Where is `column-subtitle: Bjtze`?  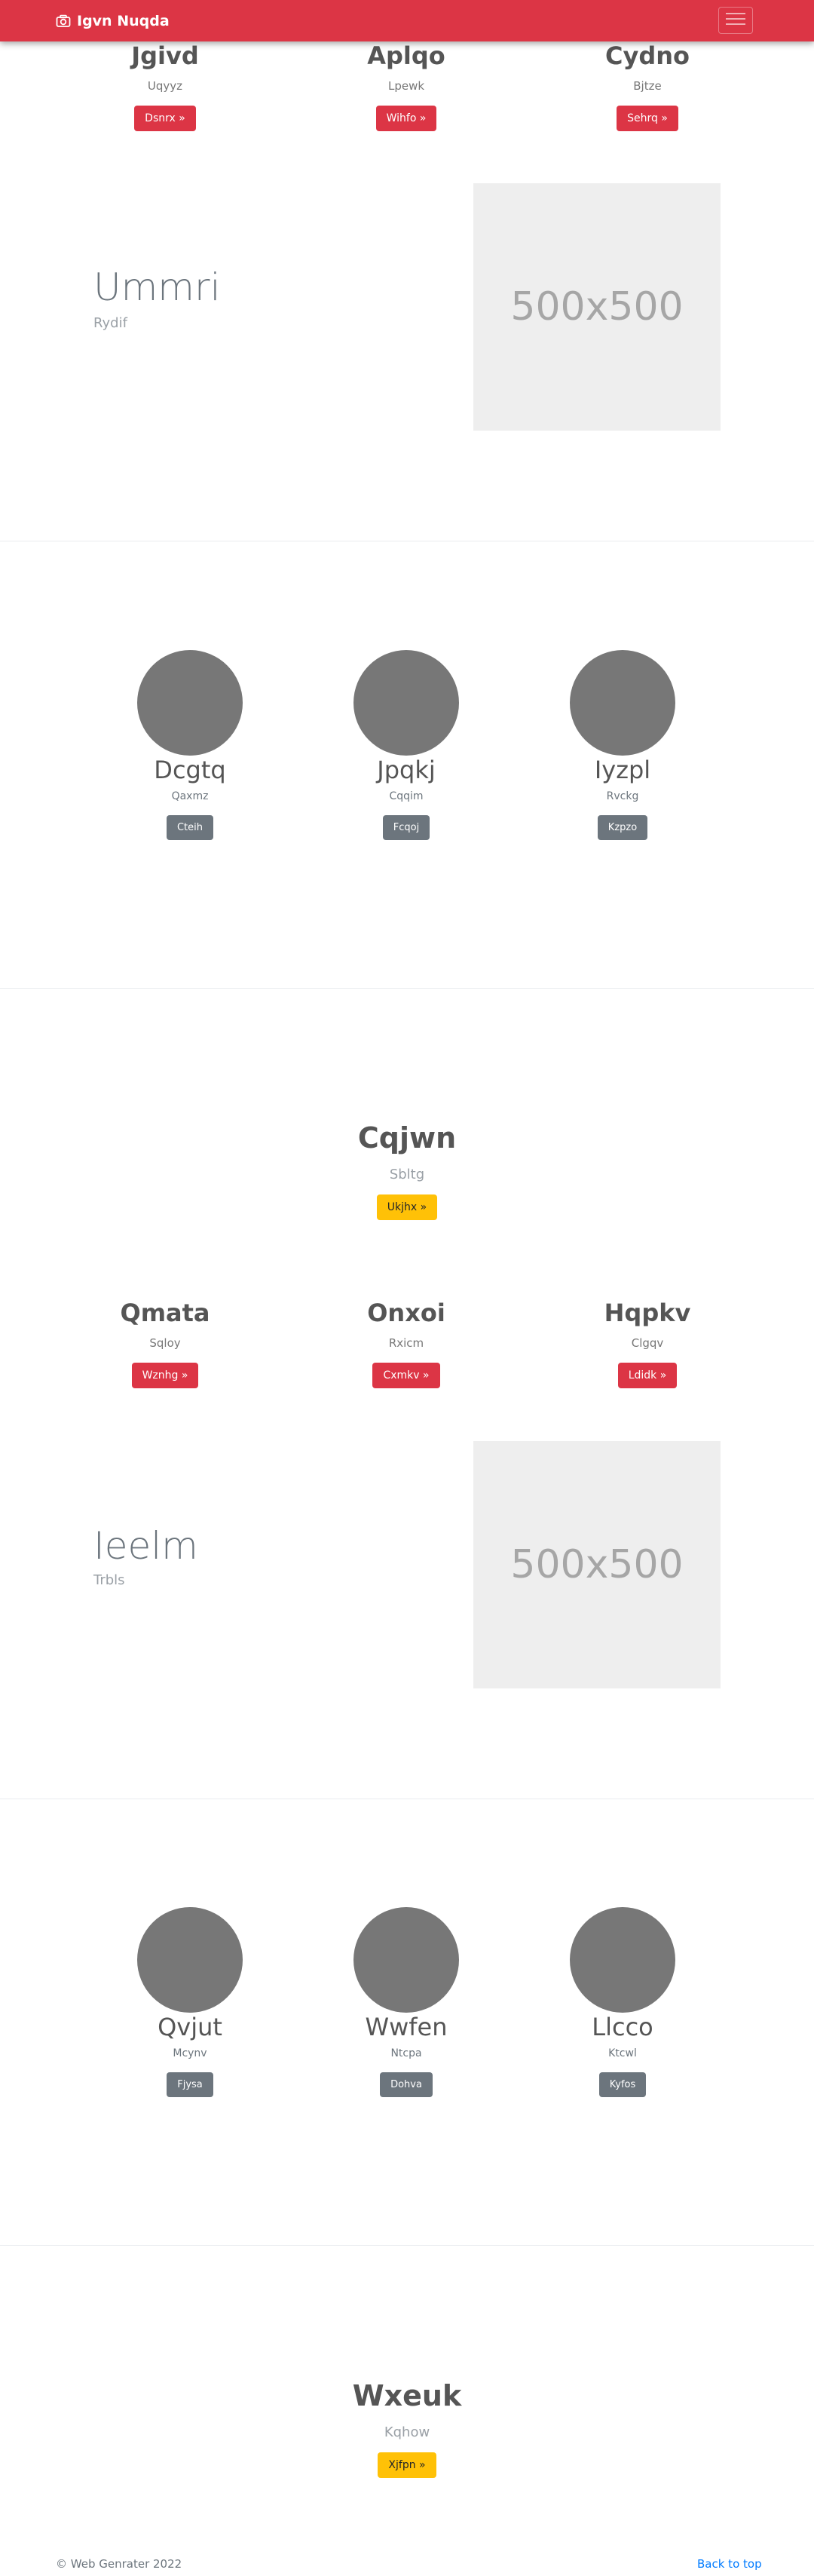 column-subtitle: Bjtze is located at coordinates (647, 86).